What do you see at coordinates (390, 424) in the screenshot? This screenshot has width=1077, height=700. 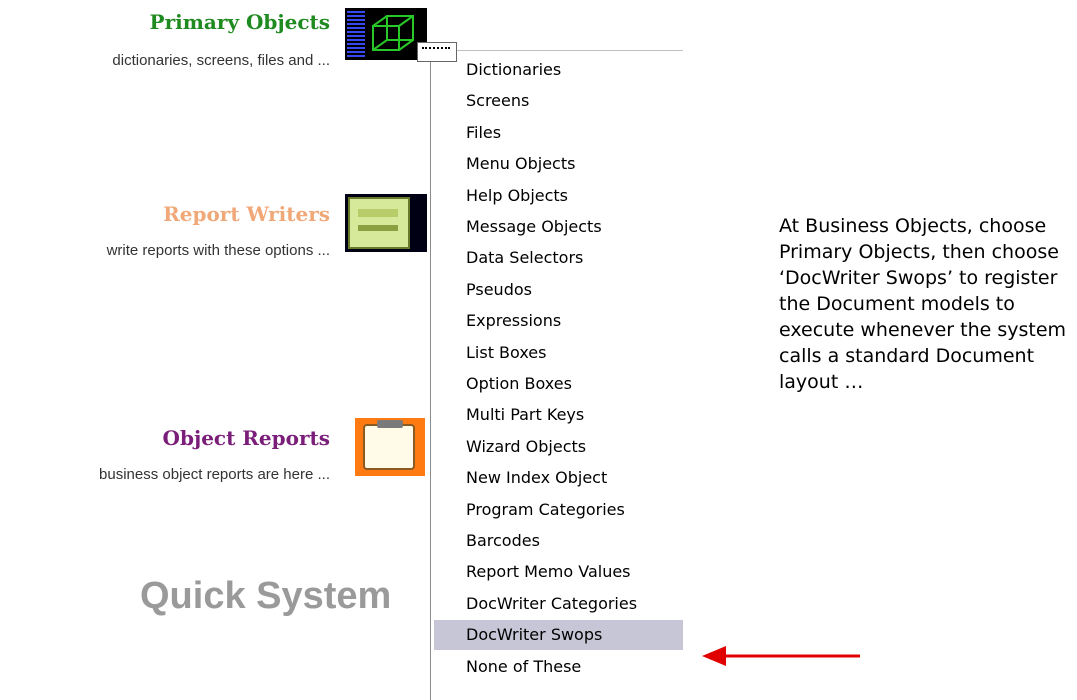 I see `clipboard-clip` at bounding box center [390, 424].